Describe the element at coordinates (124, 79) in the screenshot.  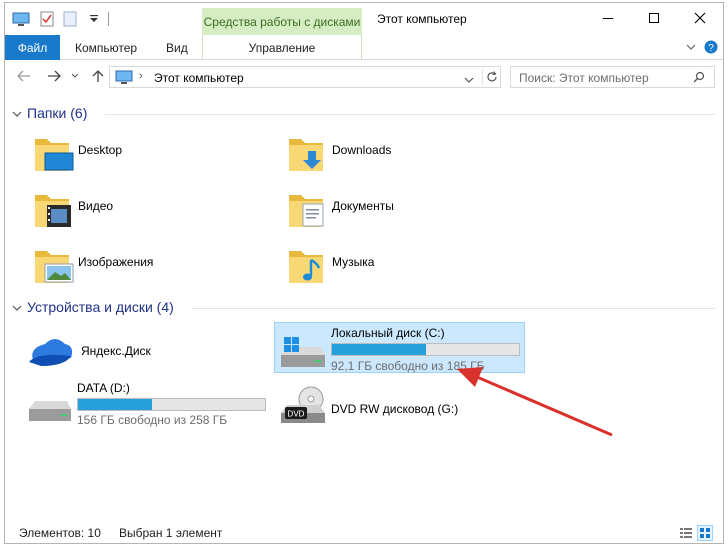
I see `computer-icon` at that location.